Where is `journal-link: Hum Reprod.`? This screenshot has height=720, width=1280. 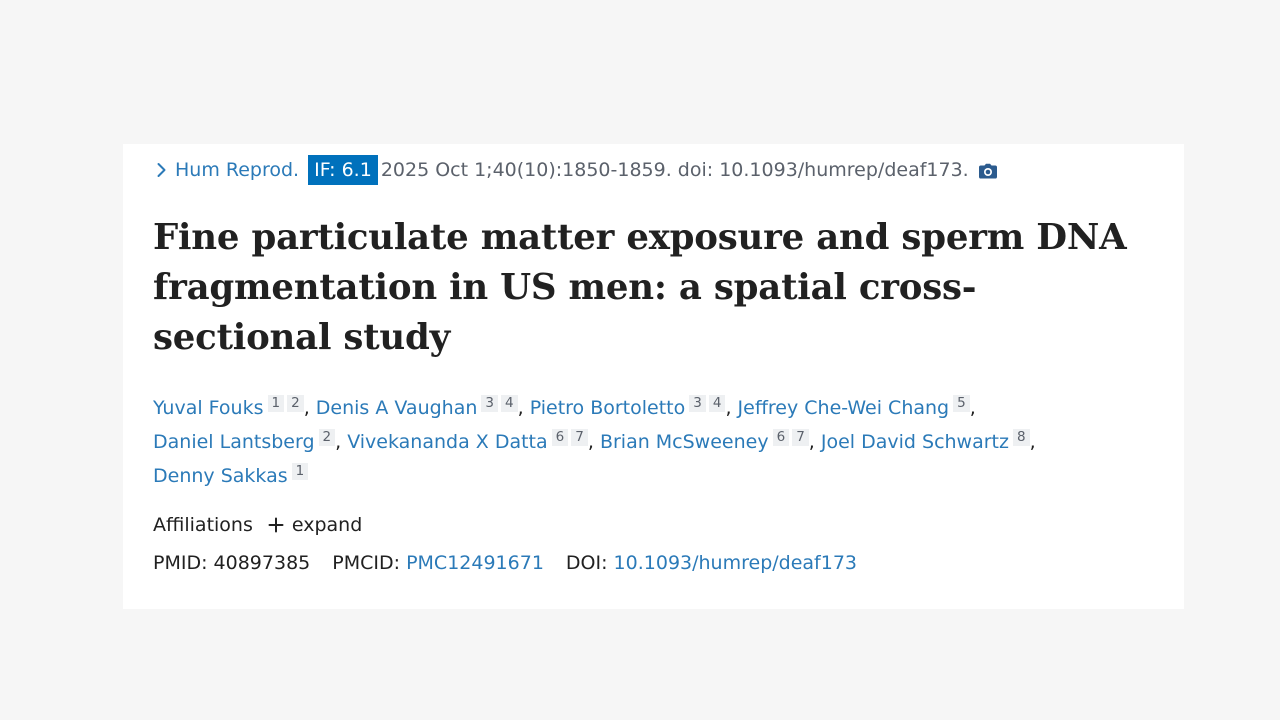
journal-link: Hum Reprod. is located at coordinates (237, 170).